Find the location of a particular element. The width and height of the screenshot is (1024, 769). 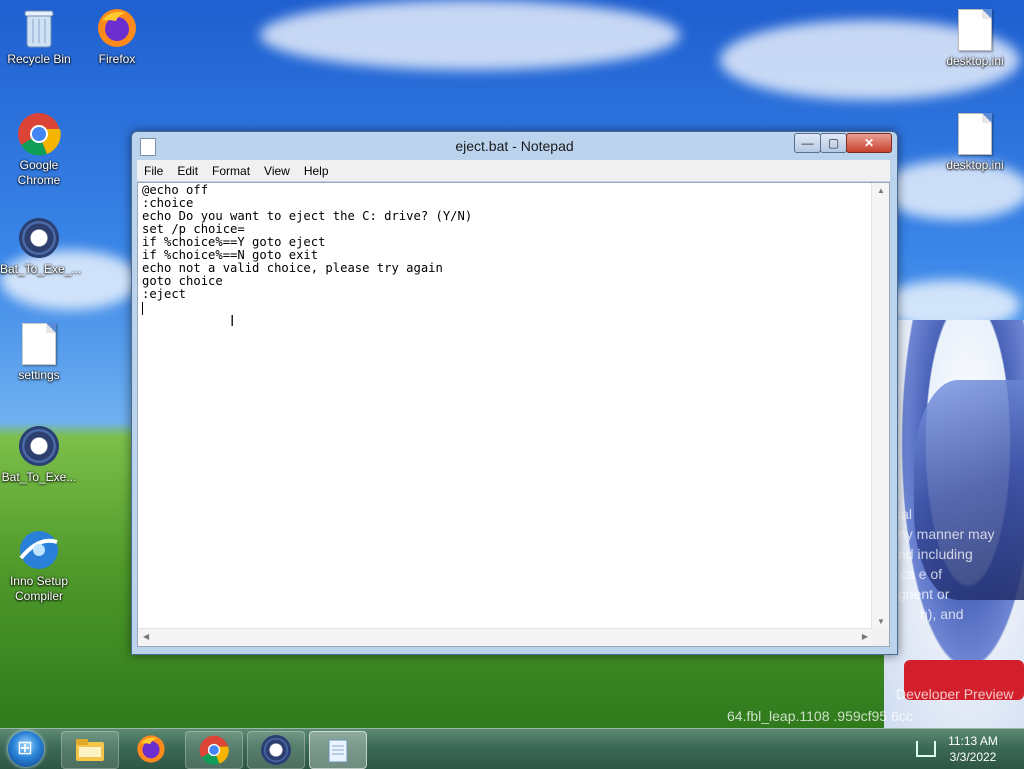

desktop-icon-settings: settings is located at coordinates (39, 352).